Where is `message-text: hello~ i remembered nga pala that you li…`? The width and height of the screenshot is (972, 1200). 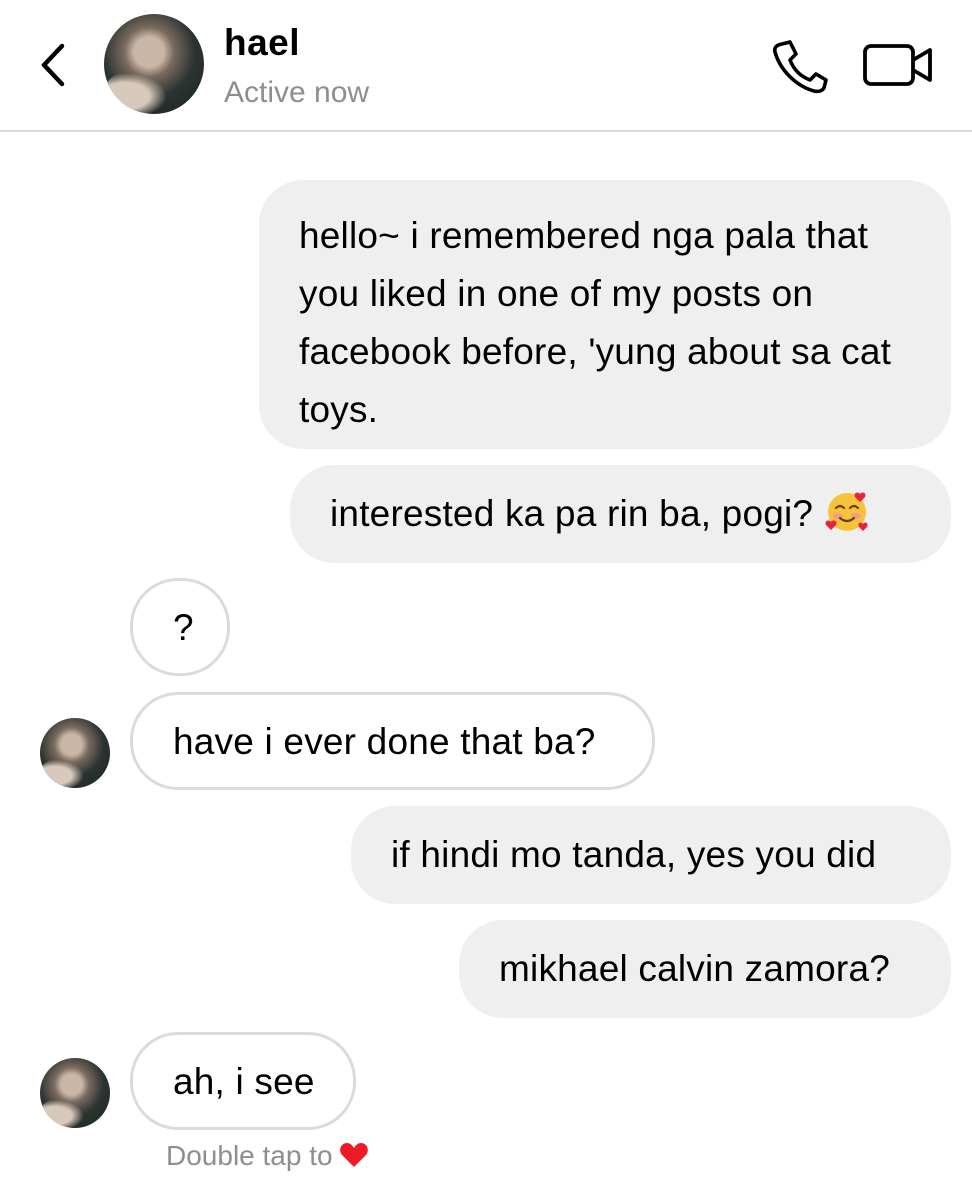 message-text: hello~ i remembered nga pala that you li… is located at coordinates (595, 322).